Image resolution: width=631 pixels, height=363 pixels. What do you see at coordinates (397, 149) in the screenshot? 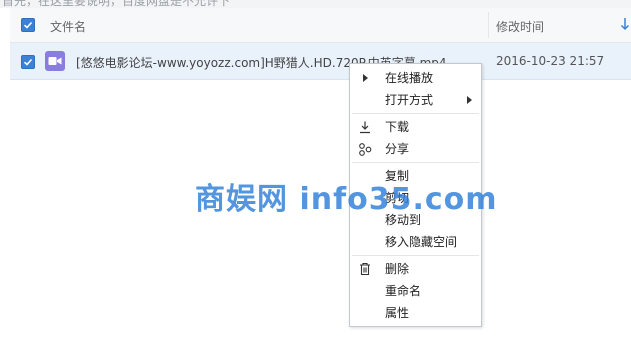
I see `menu-item-label: 分享` at bounding box center [397, 149].